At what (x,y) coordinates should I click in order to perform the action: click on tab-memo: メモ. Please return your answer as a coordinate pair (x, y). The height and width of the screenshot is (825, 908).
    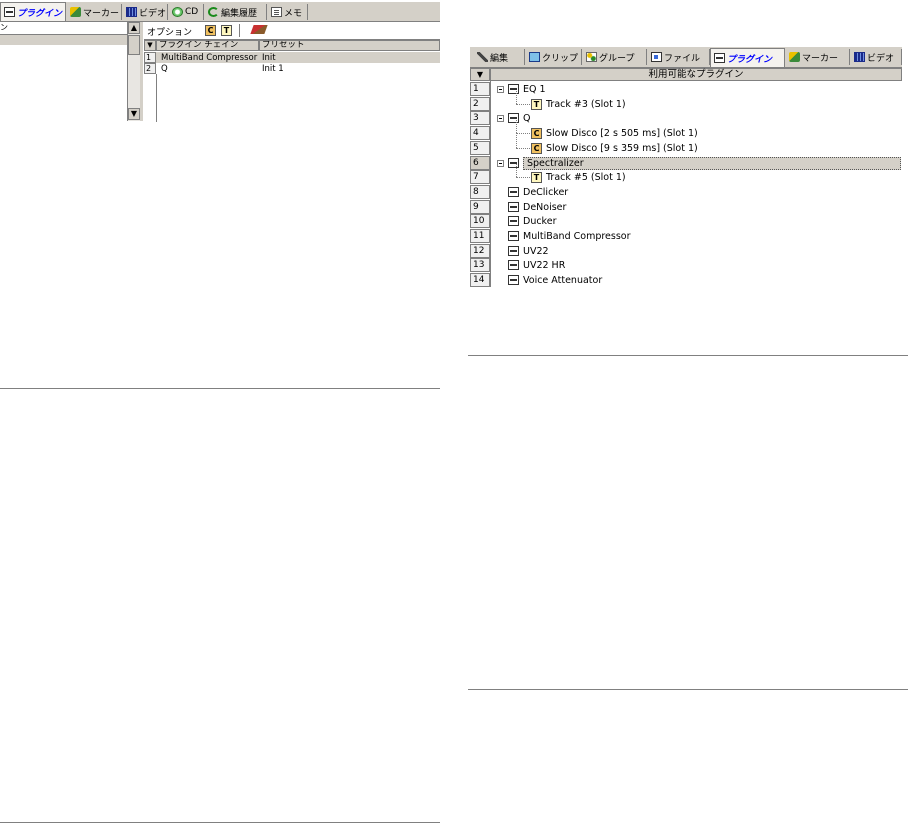
    Looking at the image, I should click on (288, 12).